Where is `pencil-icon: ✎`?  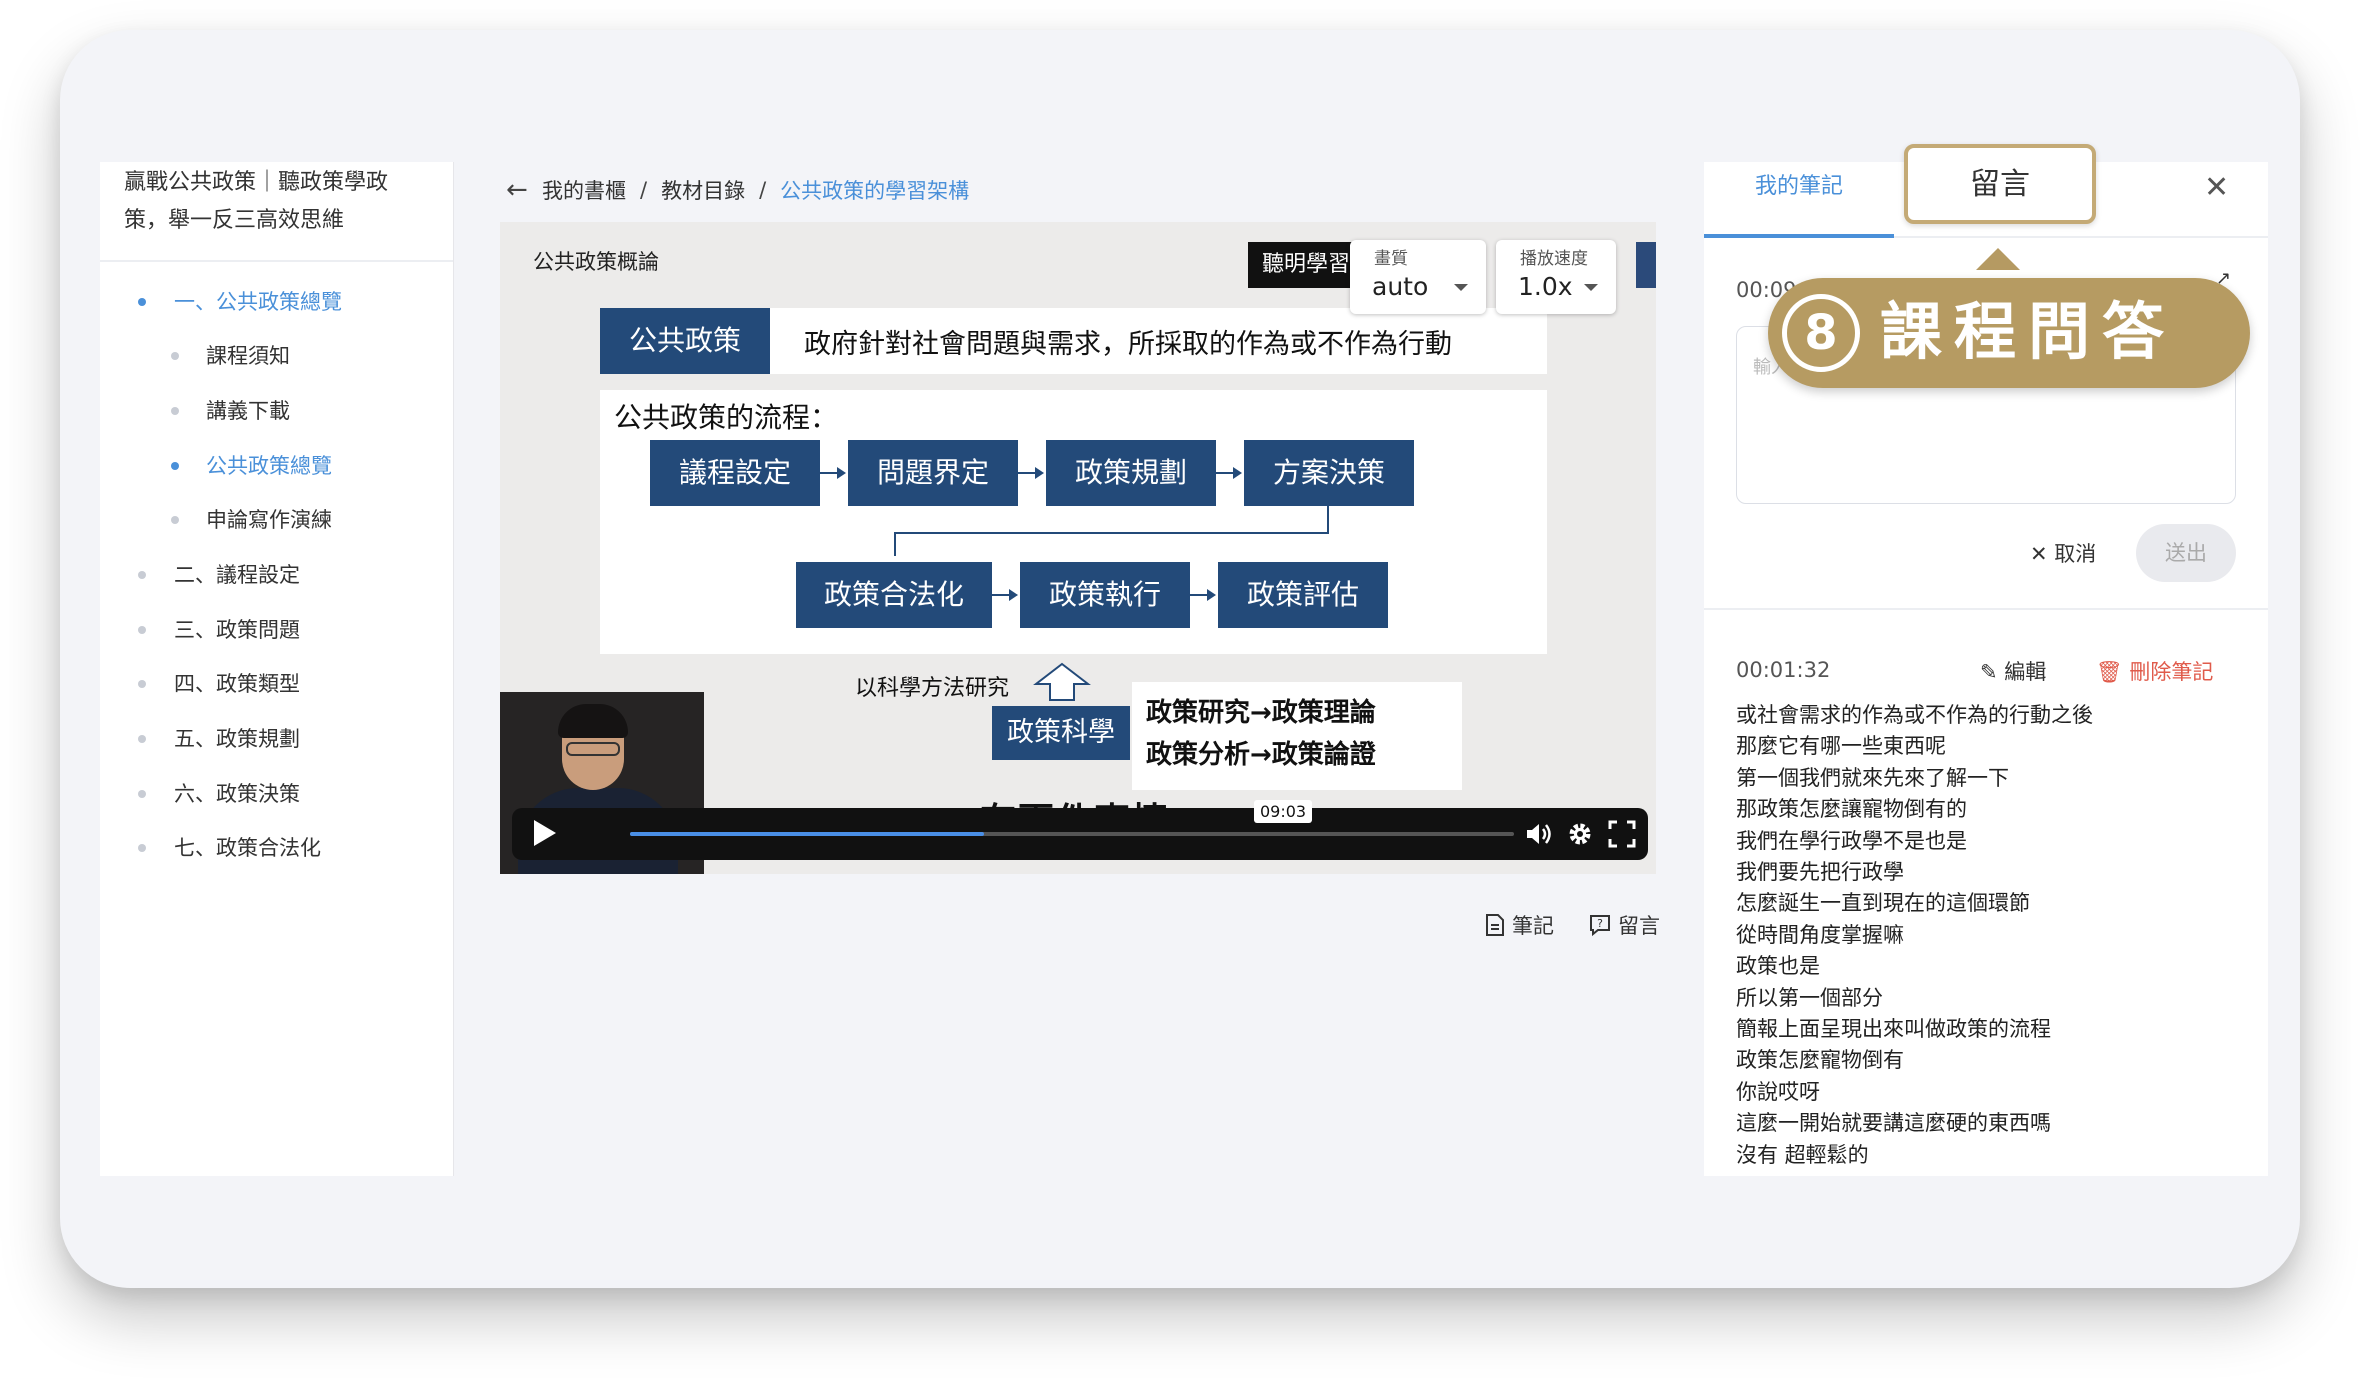
pencil-icon: ✎ is located at coordinates (1992, 672).